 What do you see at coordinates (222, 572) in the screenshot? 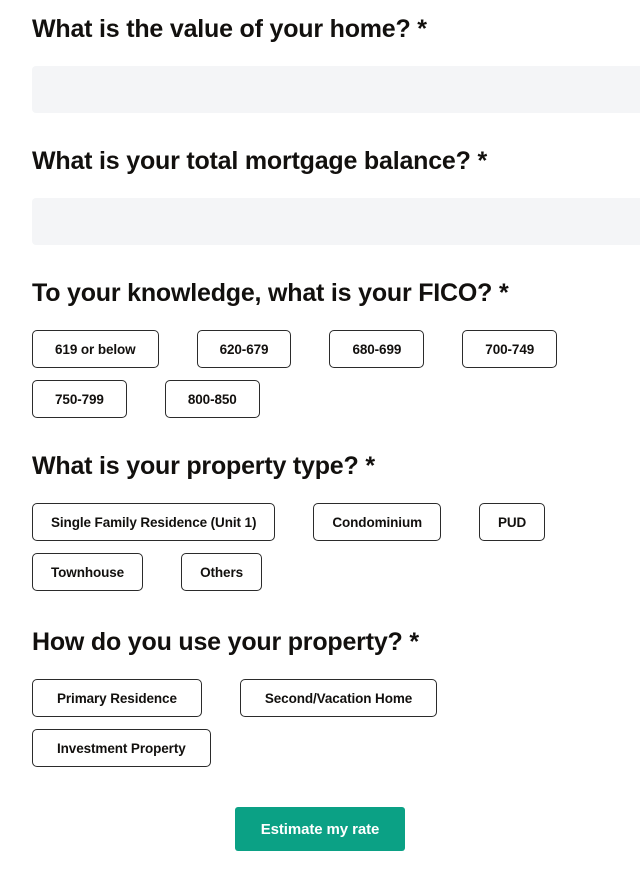
I see `property-type-option-others: Others` at bounding box center [222, 572].